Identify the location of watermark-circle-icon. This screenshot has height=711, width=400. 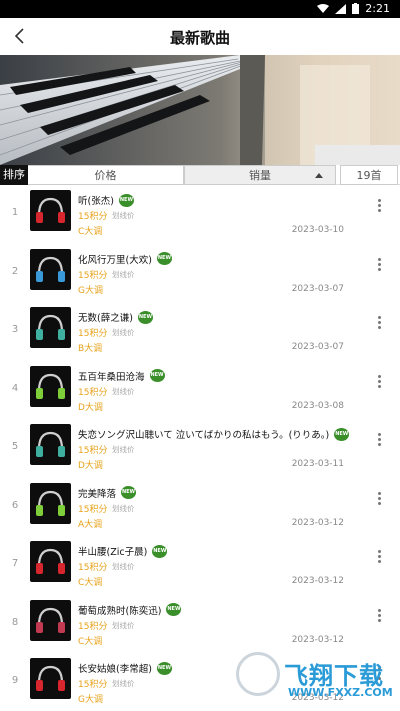
(258, 674).